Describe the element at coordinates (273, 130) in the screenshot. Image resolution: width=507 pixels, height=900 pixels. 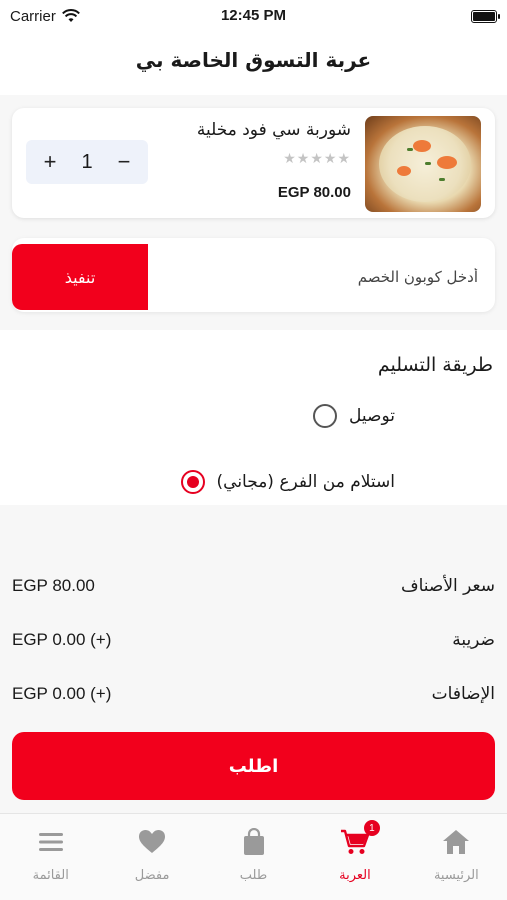
I see `product-name: شوربة سي فود مخلية` at that location.